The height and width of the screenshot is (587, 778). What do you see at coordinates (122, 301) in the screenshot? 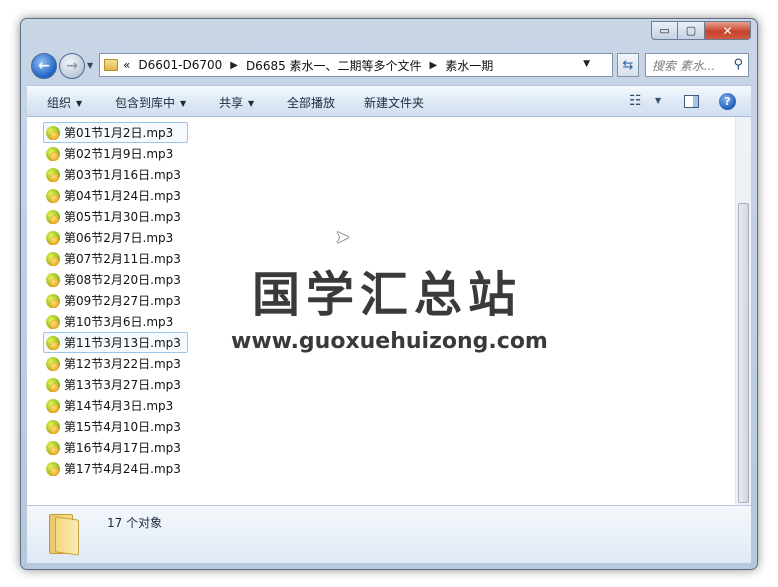
I see `file-name: 第09节2月27日.mp3` at bounding box center [122, 301].